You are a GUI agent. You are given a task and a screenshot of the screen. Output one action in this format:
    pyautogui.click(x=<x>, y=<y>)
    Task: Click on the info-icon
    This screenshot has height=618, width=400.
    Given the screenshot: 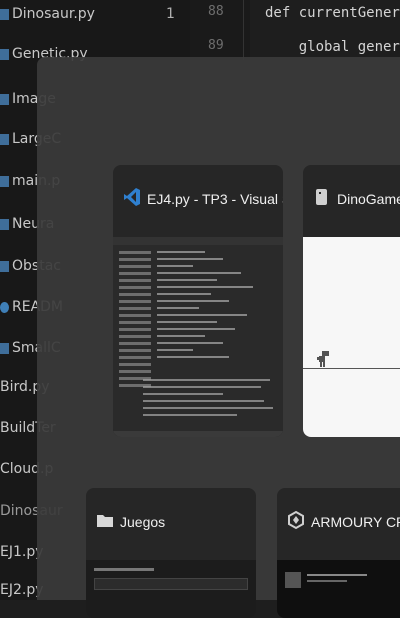 What is the action you would take?
    pyautogui.click(x=4, y=307)
    